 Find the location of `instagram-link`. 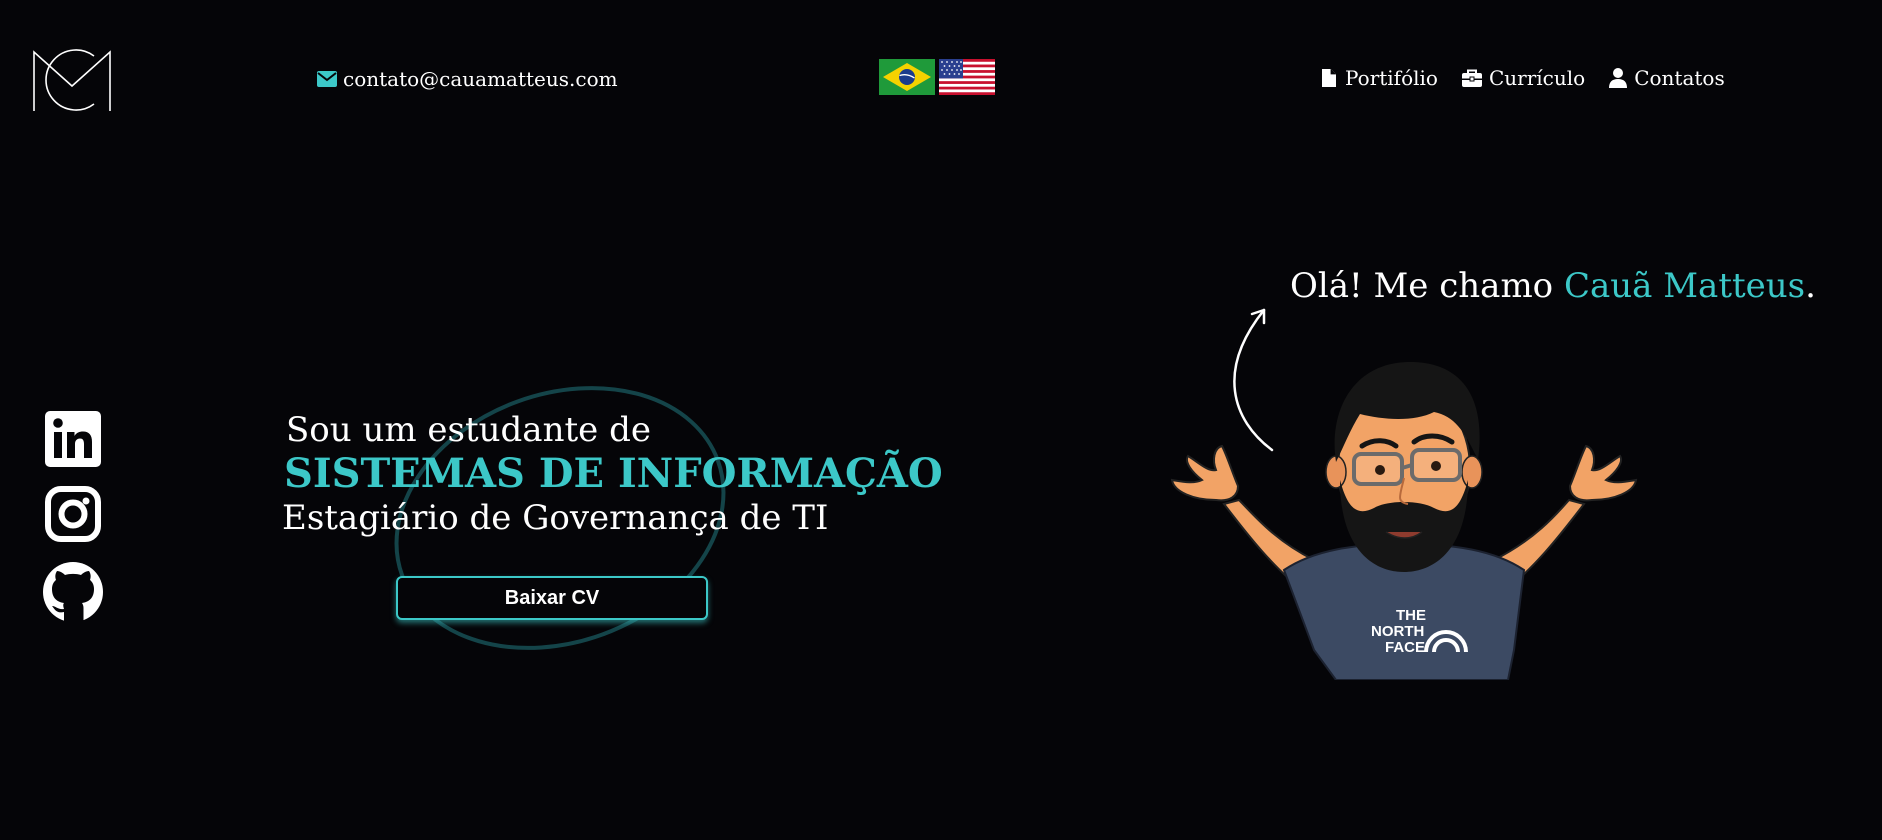

instagram-link is located at coordinates (73, 516).